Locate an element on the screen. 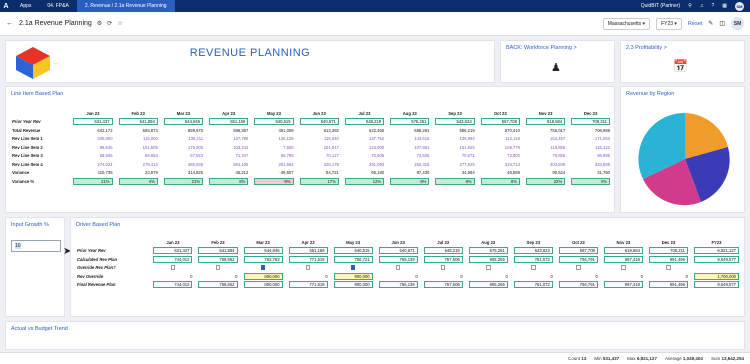  line-cell-value: 281,584 is located at coordinates (286, 164).